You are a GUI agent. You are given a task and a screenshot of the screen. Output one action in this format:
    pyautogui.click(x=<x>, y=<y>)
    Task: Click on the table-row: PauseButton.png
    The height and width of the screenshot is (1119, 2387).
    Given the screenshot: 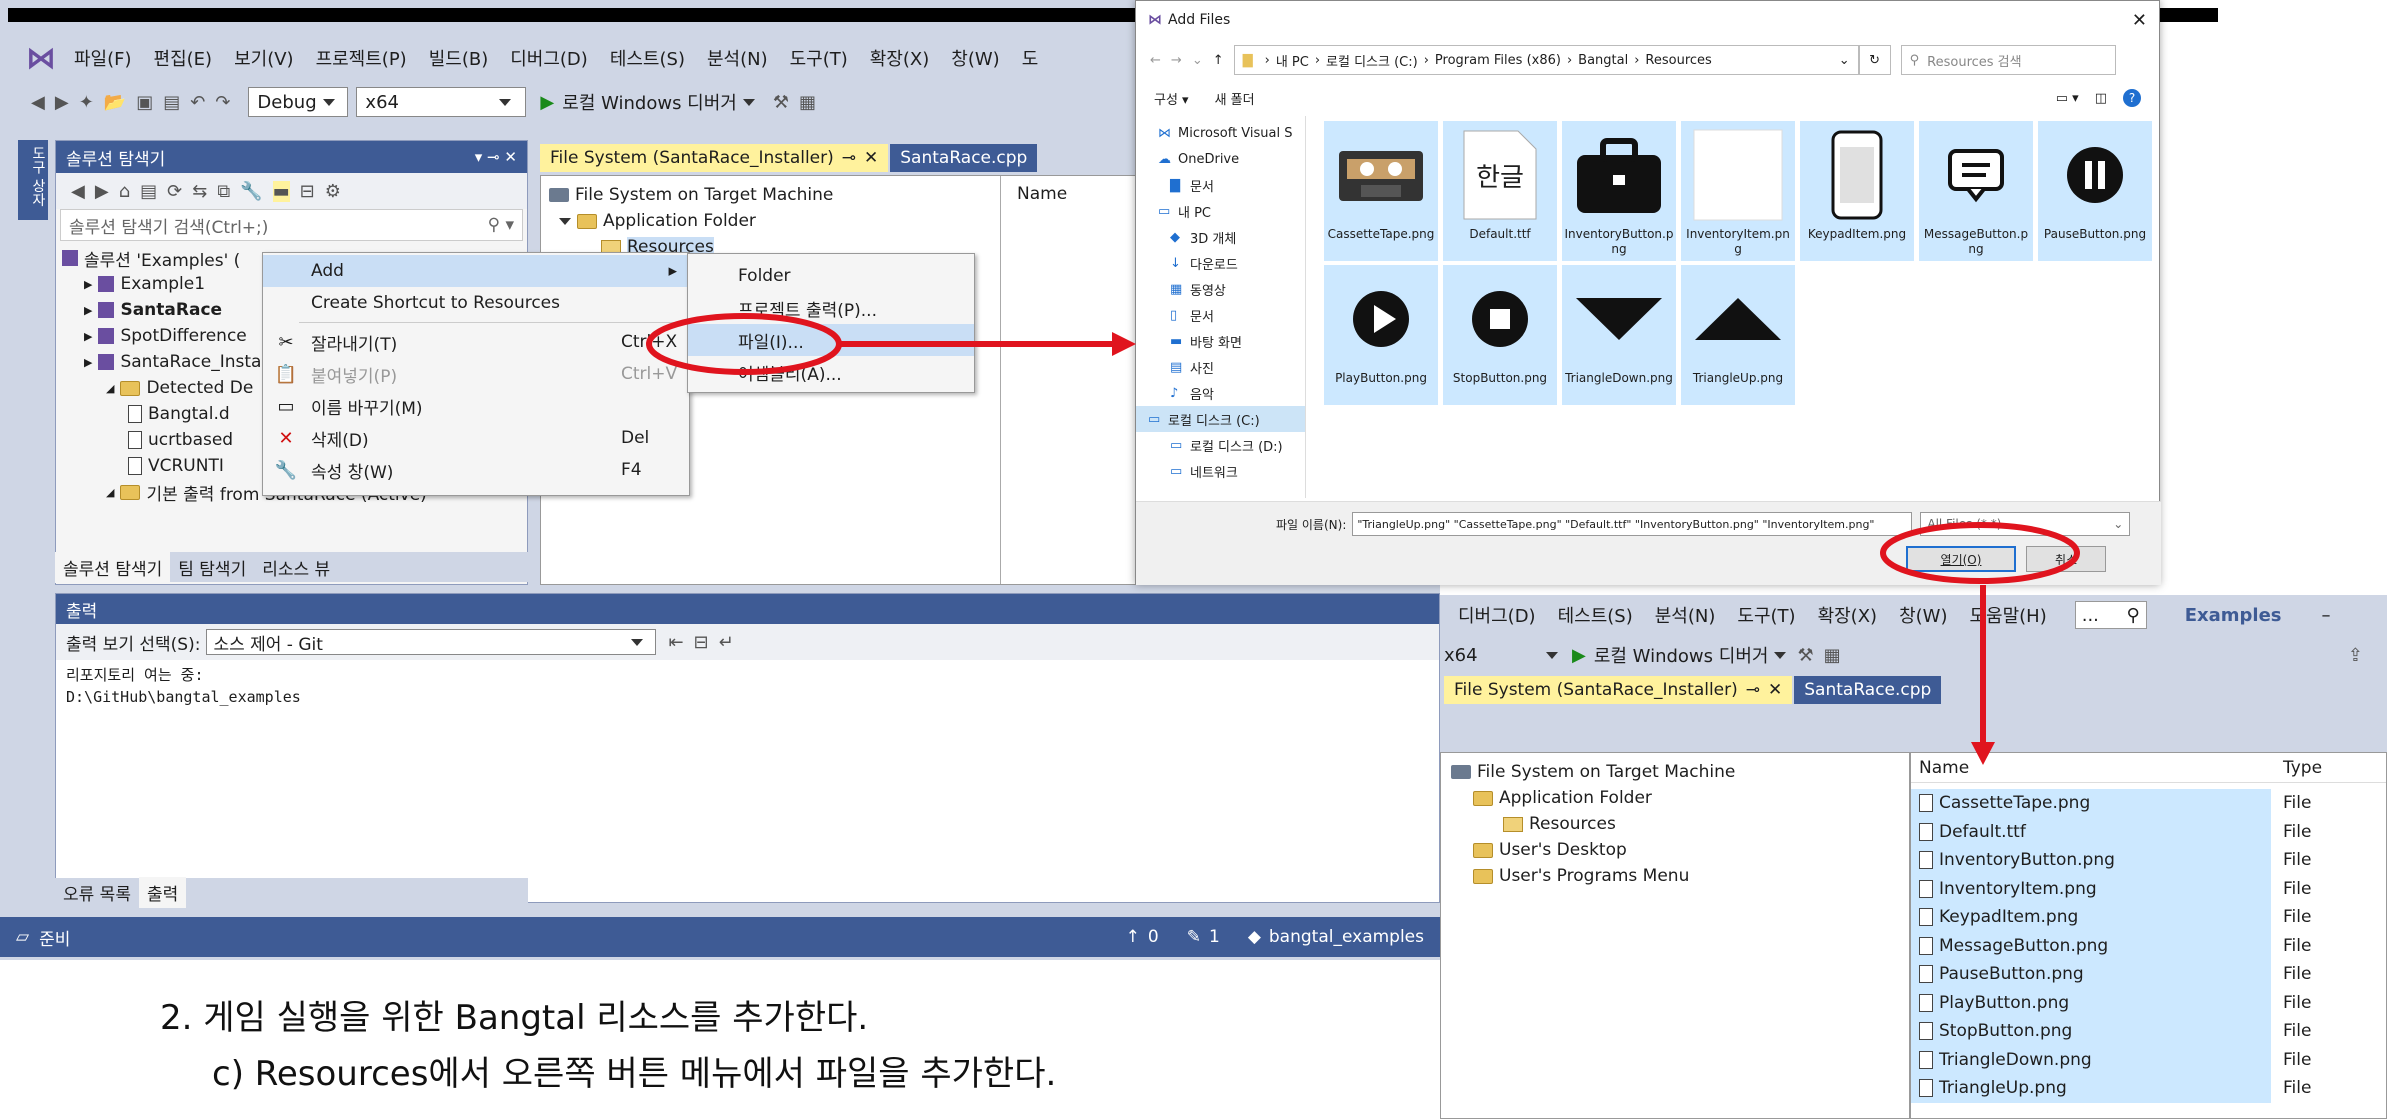 What is the action you would take?
    pyautogui.click(x=2091, y=974)
    